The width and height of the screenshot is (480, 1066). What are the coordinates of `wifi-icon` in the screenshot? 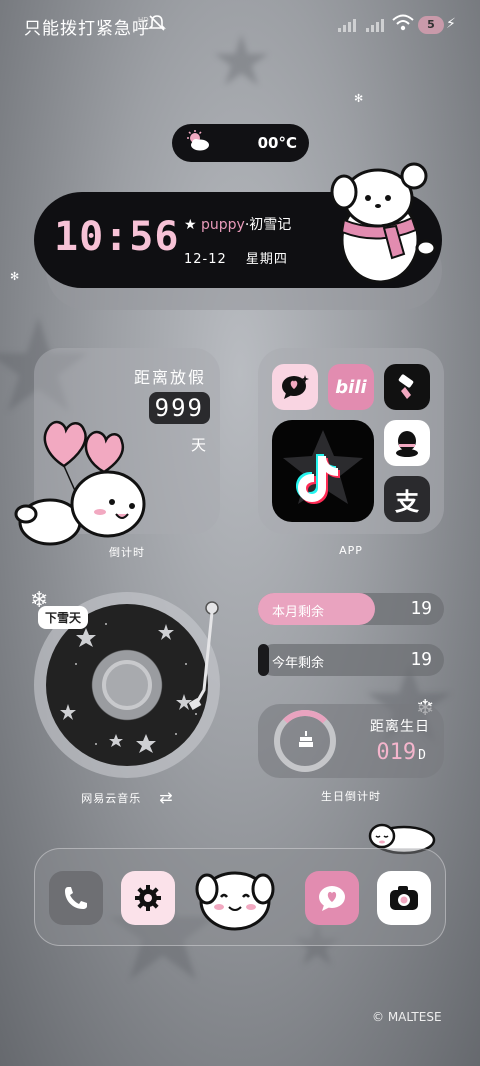 It's located at (403, 25).